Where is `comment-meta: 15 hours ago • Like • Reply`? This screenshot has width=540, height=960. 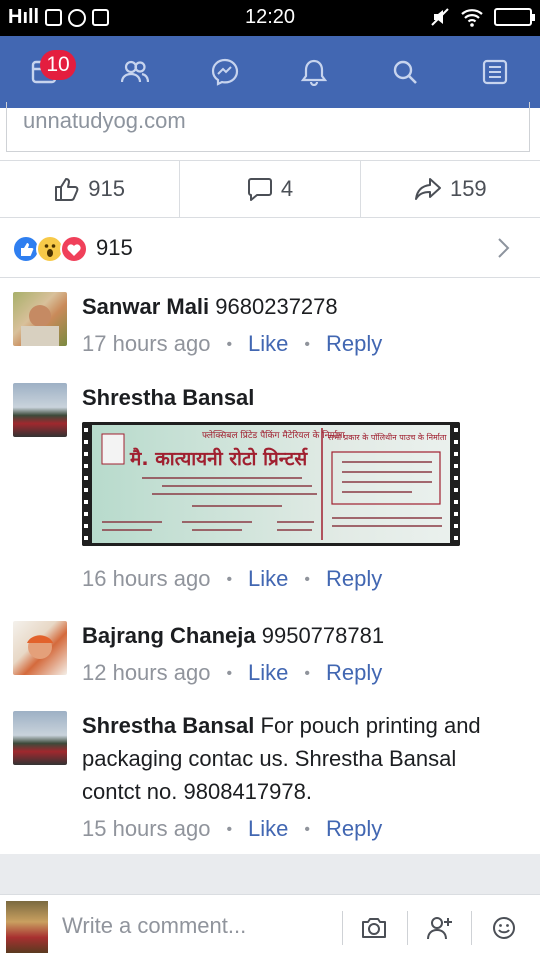
comment-meta: 15 hours ago • Like • Reply is located at coordinates (301, 830).